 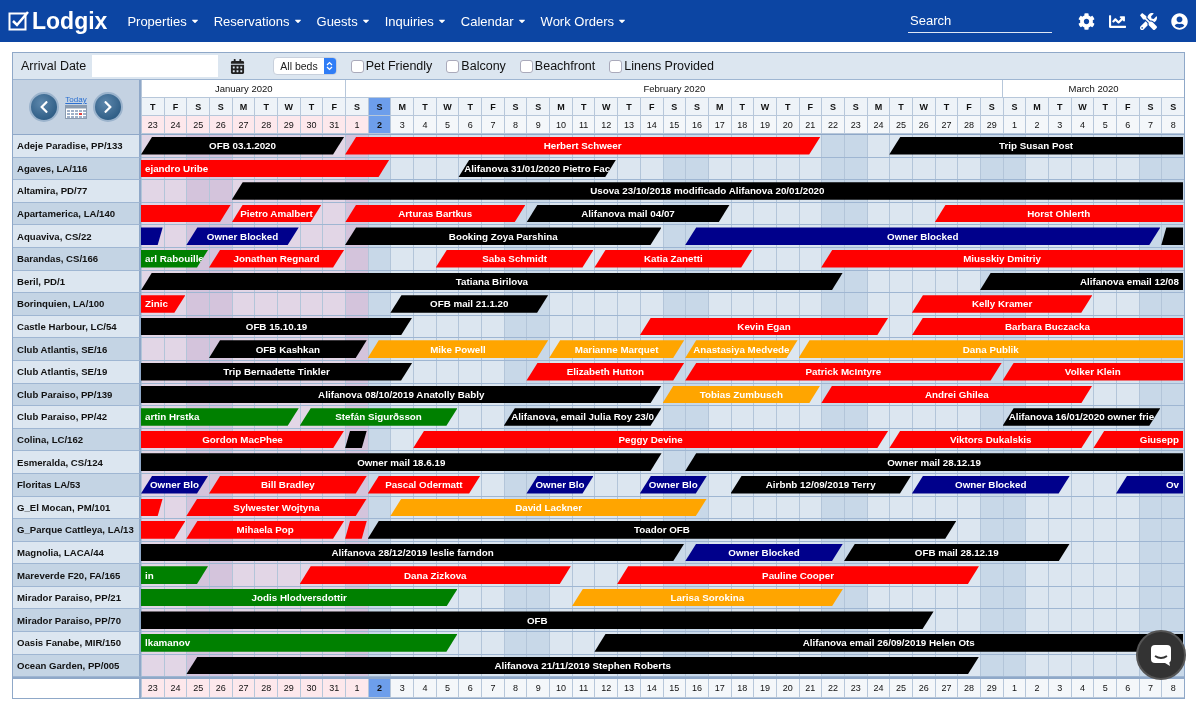 What do you see at coordinates (707, 191) in the screenshot?
I see `booking-bar: Usova 23/10/2018 modificado Alifanova 20/01/2020` at bounding box center [707, 191].